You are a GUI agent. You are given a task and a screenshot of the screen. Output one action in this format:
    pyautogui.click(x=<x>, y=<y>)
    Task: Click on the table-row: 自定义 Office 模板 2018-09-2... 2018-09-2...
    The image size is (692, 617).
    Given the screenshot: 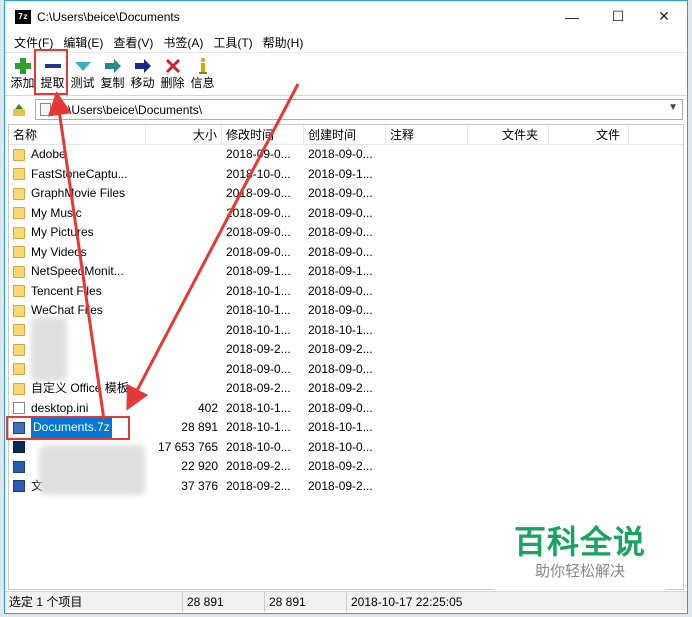 What is the action you would take?
    pyautogui.click(x=346, y=389)
    